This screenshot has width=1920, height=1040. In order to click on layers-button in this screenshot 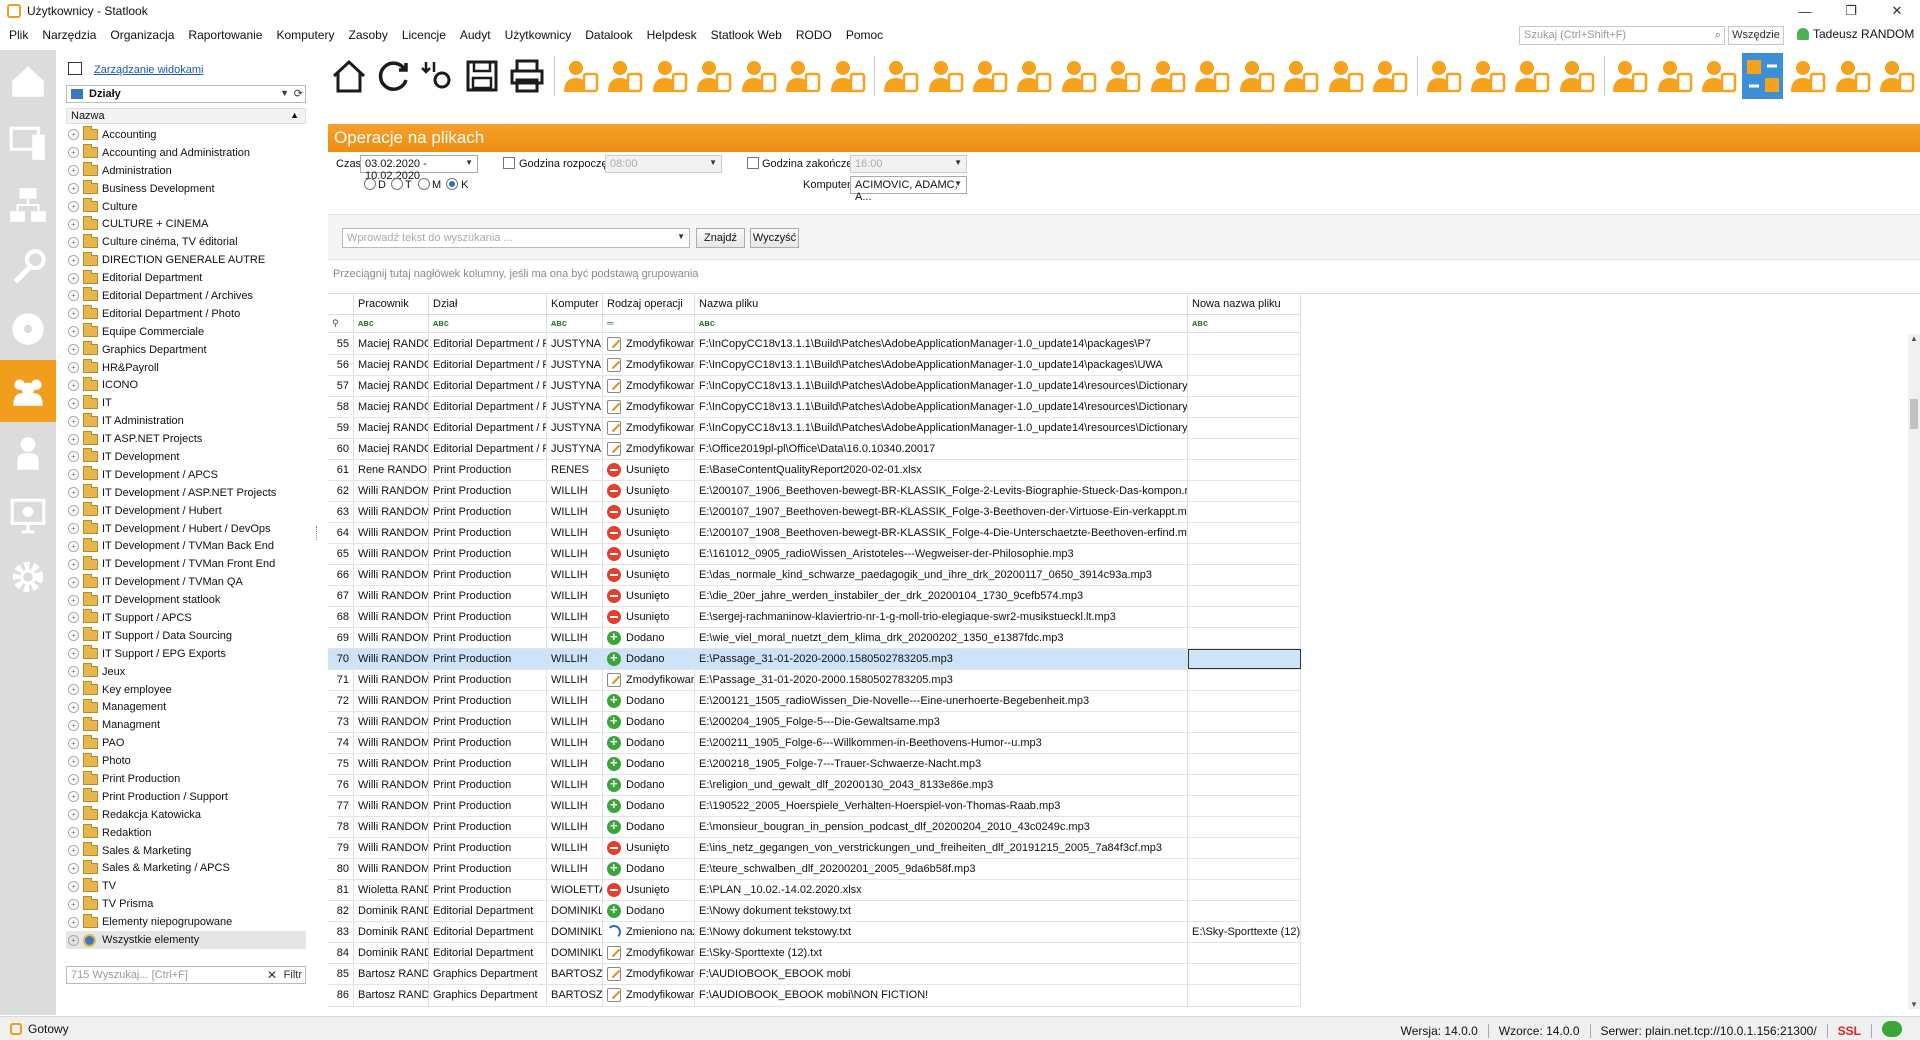, I will do `click(944, 76)`.